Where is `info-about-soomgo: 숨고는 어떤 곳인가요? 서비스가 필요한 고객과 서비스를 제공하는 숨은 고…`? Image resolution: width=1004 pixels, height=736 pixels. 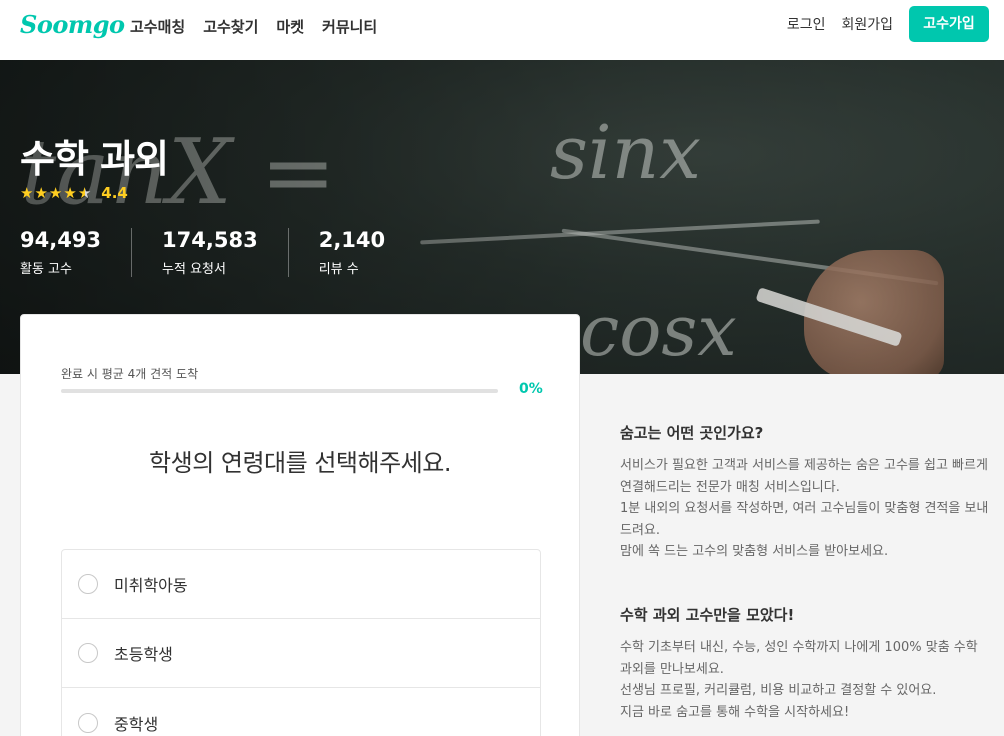 info-about-soomgo: 숨고는 어떤 곳인가요? 서비스가 필요한 고객과 서비스를 제공하는 숨은 고… is located at coordinates (805, 492).